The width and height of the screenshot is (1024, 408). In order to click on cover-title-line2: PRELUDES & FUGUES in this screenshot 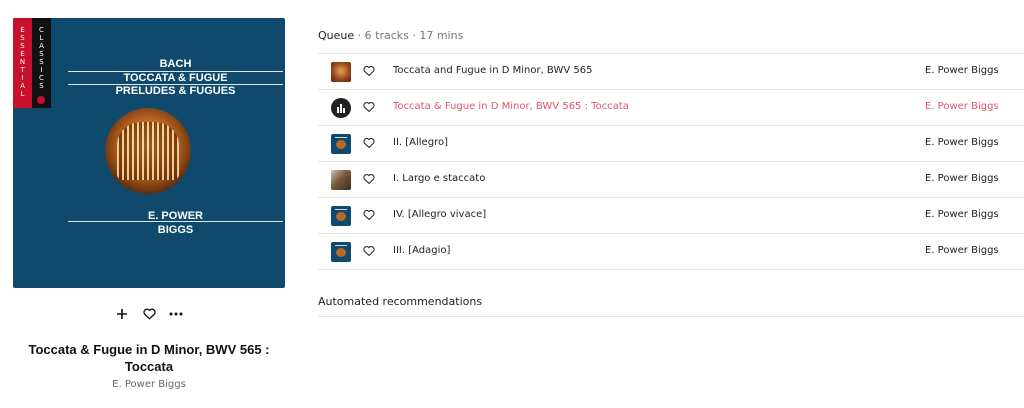, I will do `click(175, 91)`.